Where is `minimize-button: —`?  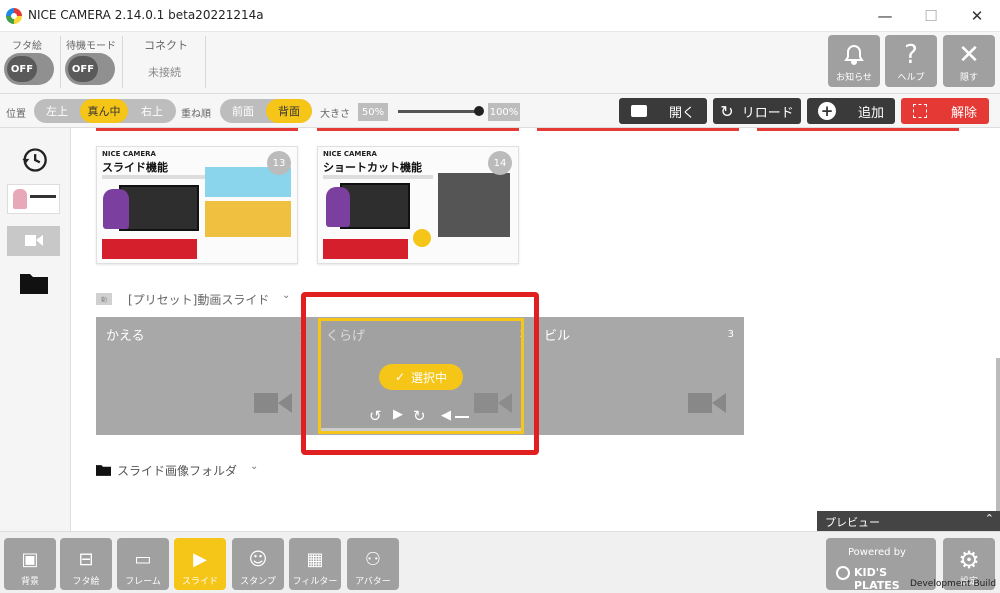
minimize-button: — is located at coordinates (885, 16).